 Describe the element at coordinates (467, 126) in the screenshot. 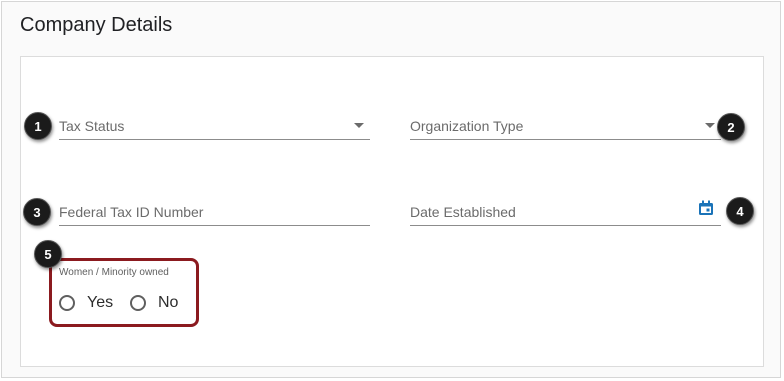

I see `organization-type-label: Organization Type` at that location.